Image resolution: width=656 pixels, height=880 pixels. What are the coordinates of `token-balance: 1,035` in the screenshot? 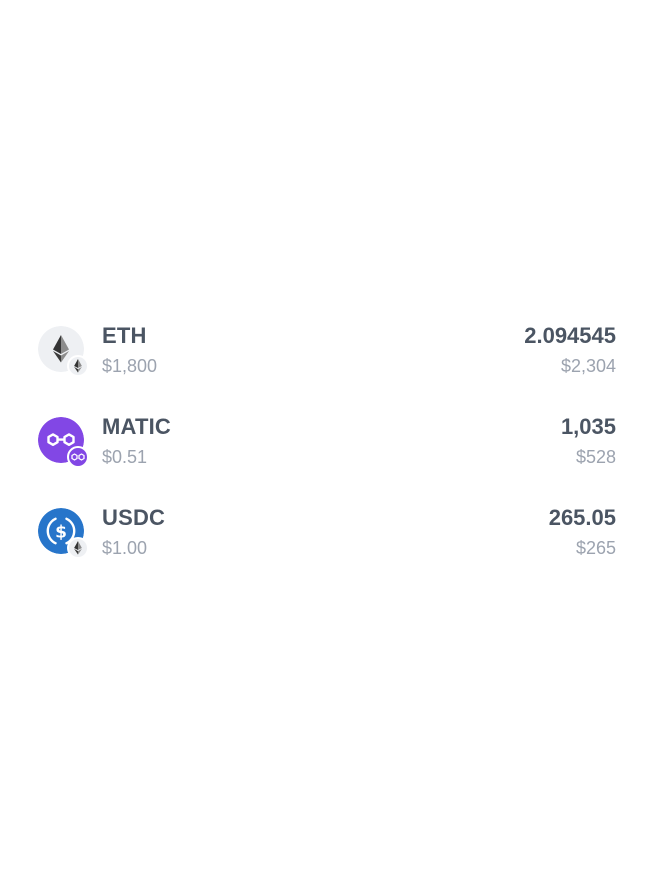 It's located at (588, 426).